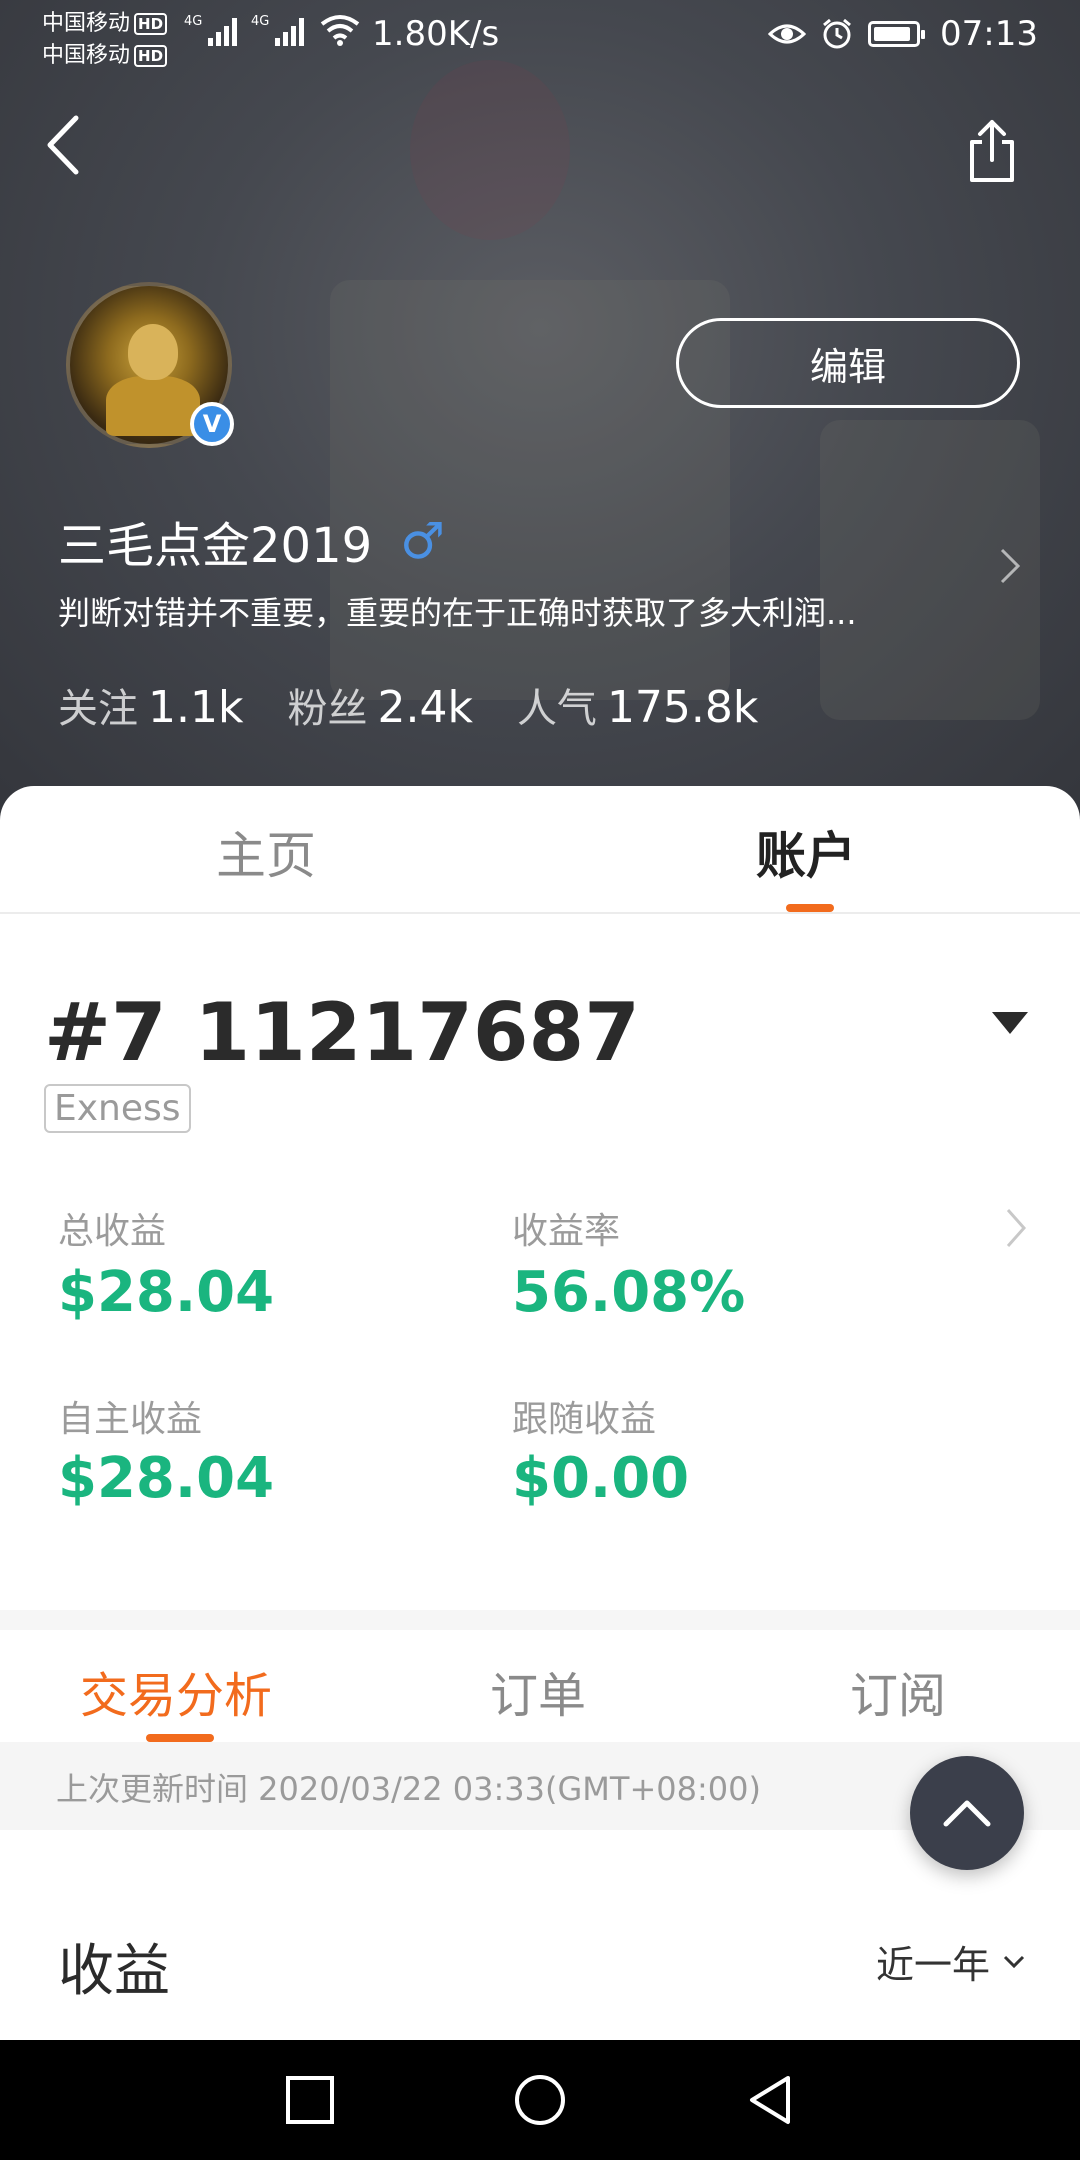  I want to click on chevron-up-icon, so click(967, 1813).